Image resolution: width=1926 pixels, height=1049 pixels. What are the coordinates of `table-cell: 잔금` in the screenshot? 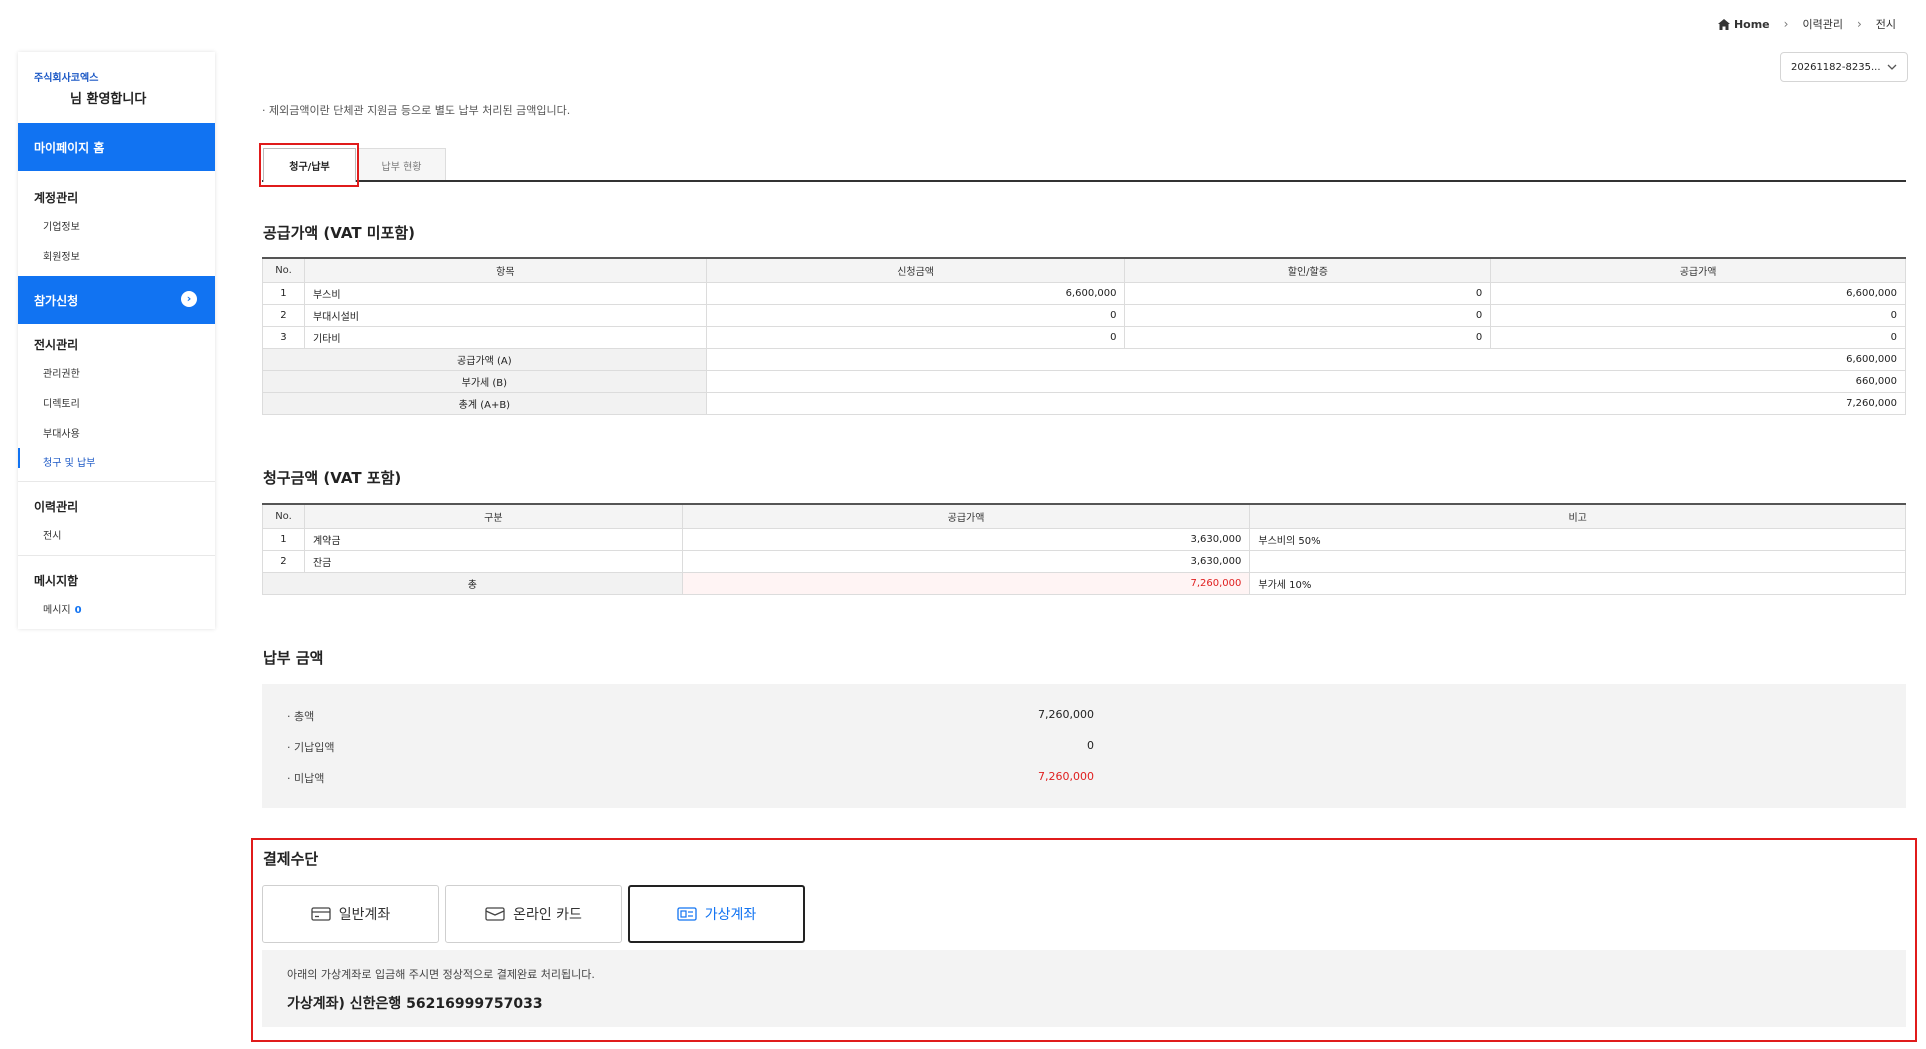 It's located at (493, 561).